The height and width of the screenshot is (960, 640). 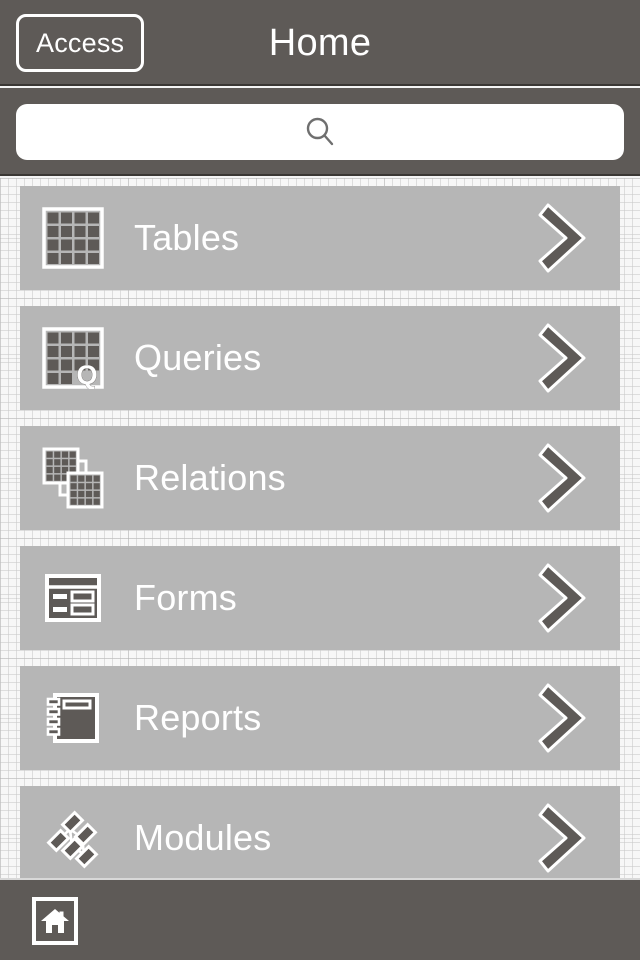 I want to click on list-item-label: Relations, so click(x=210, y=477).